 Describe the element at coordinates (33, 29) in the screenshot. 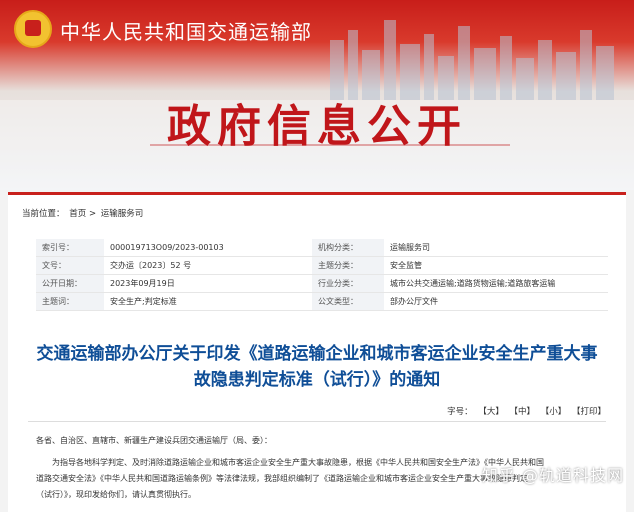

I see `national-emblem-icon` at that location.